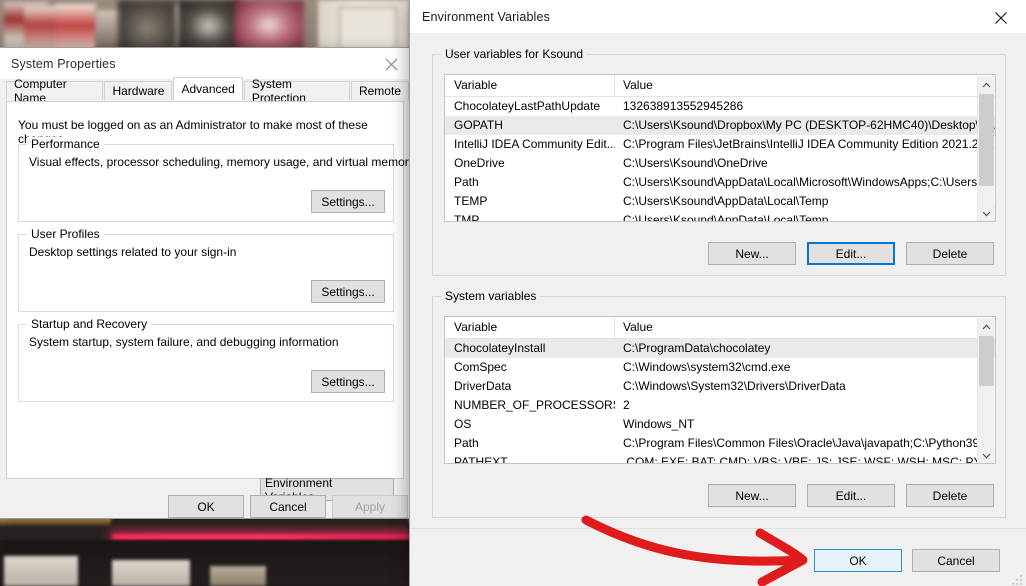  Describe the element at coordinates (707, 367) in the screenshot. I see `cell-value: C:\Windows\system32\cmd.exe` at that location.